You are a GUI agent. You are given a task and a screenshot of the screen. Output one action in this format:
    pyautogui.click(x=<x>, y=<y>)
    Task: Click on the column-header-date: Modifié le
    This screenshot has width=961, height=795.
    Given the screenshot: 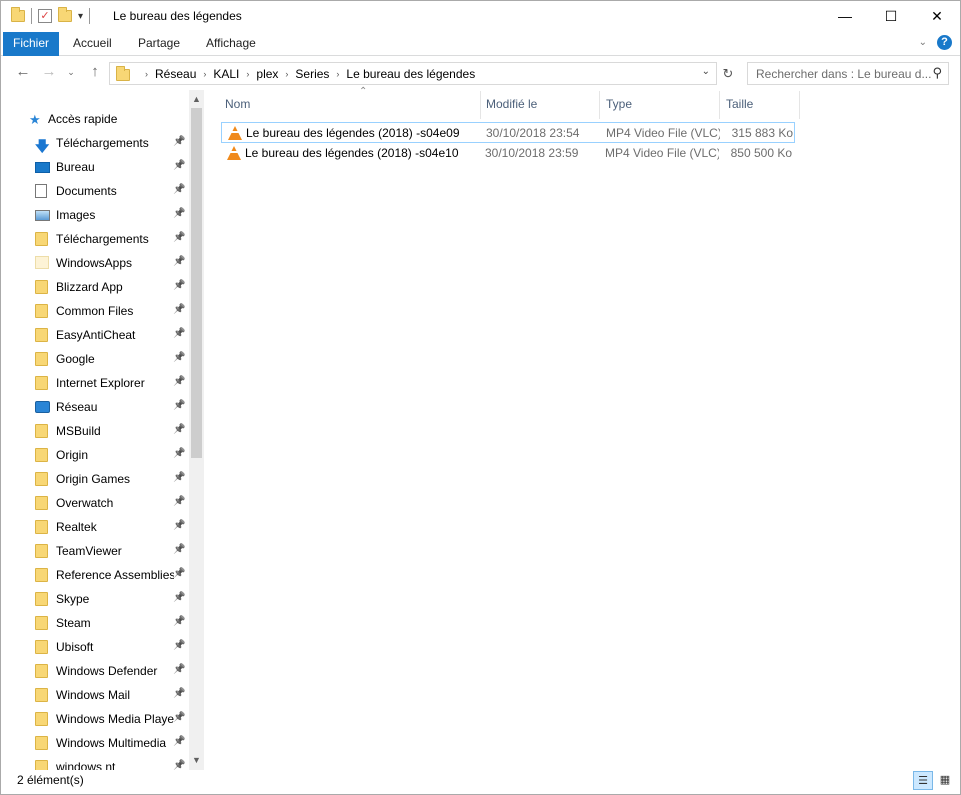 What is the action you would take?
    pyautogui.click(x=540, y=105)
    